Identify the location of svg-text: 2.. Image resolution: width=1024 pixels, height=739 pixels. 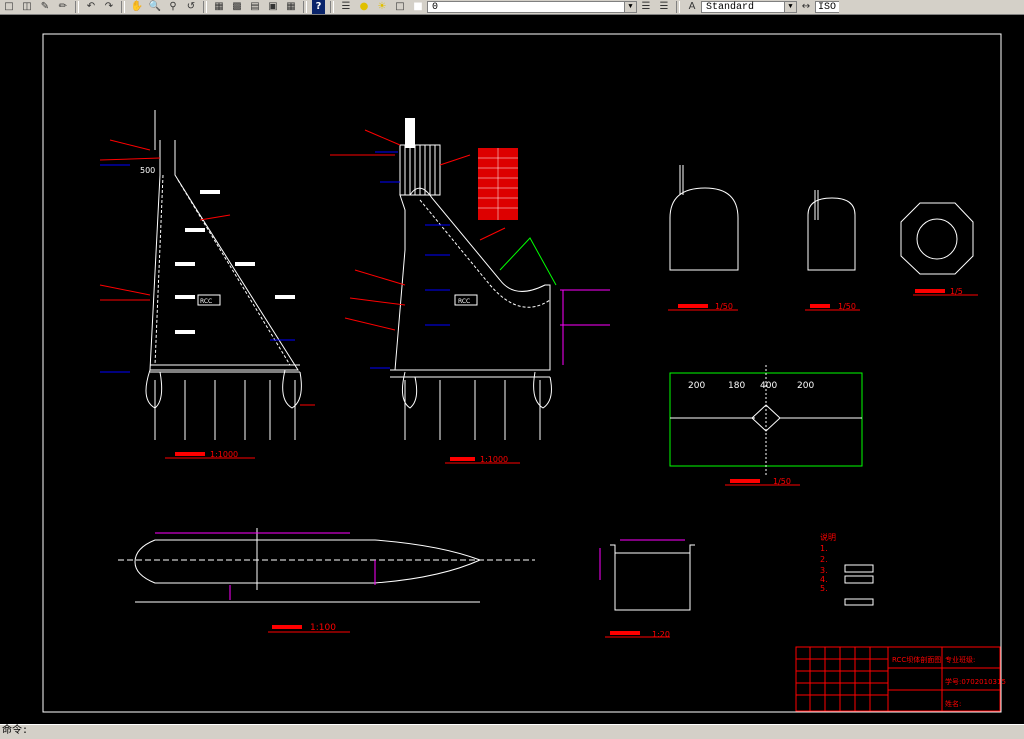
(824, 559).